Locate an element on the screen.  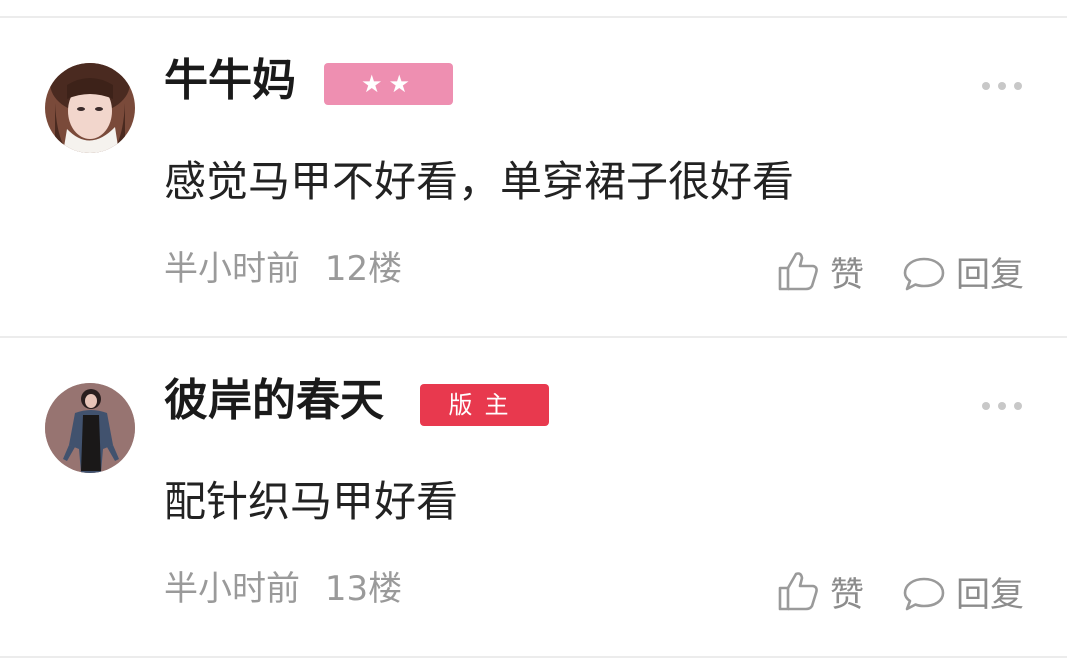
comment-meta: 半小时前 13楼 is located at coordinates (283, 589).